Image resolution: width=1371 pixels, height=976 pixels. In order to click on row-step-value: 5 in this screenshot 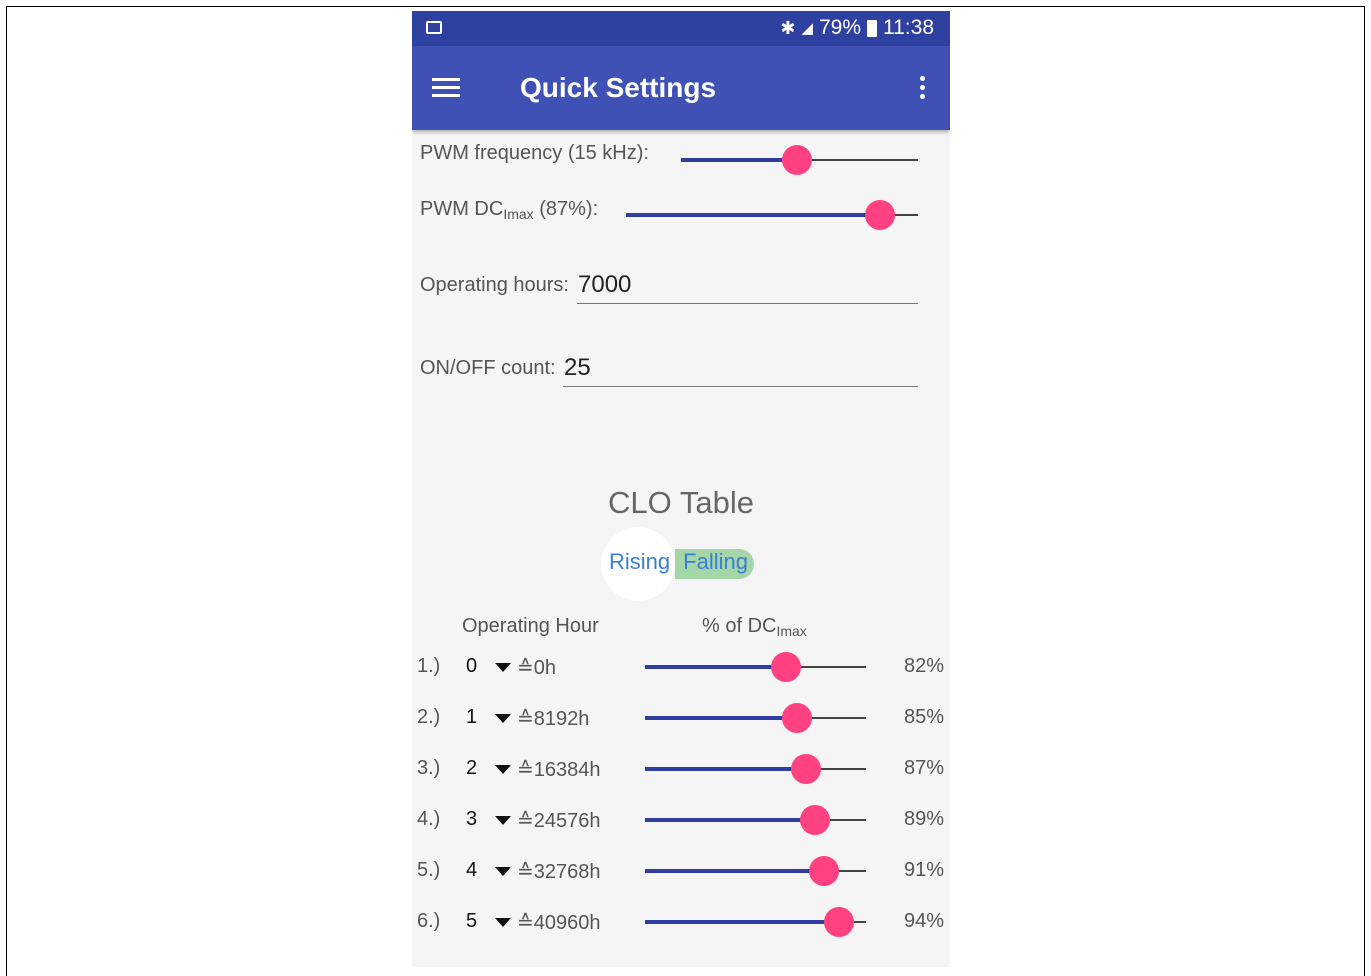, I will do `click(472, 921)`.